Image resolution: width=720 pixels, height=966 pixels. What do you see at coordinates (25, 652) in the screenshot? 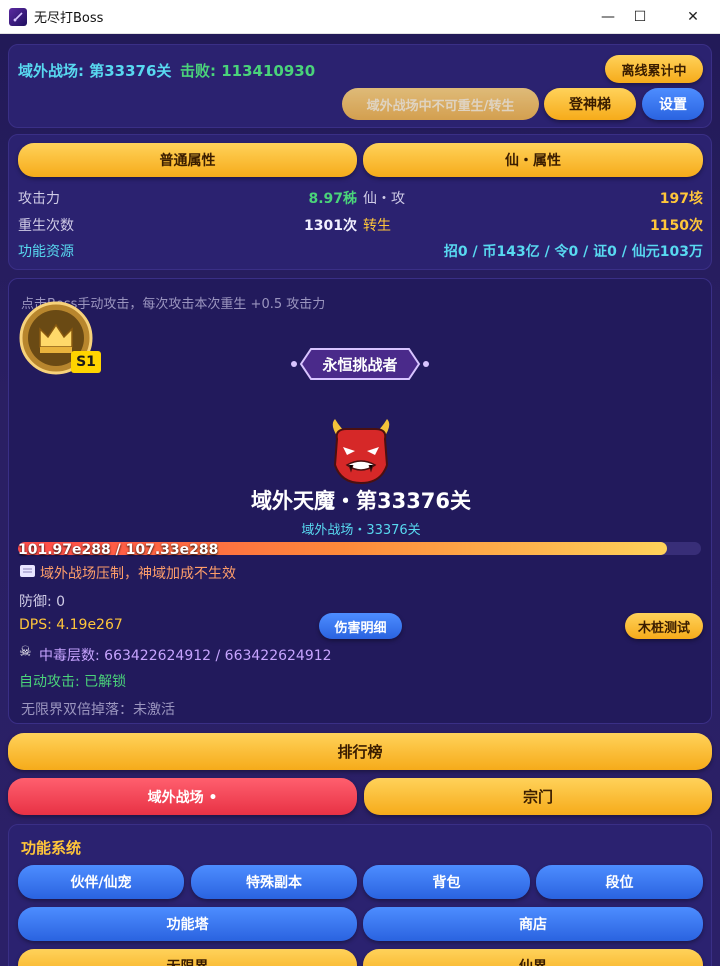
I see `skull-crossbones-icon: ☠` at bounding box center [25, 652].